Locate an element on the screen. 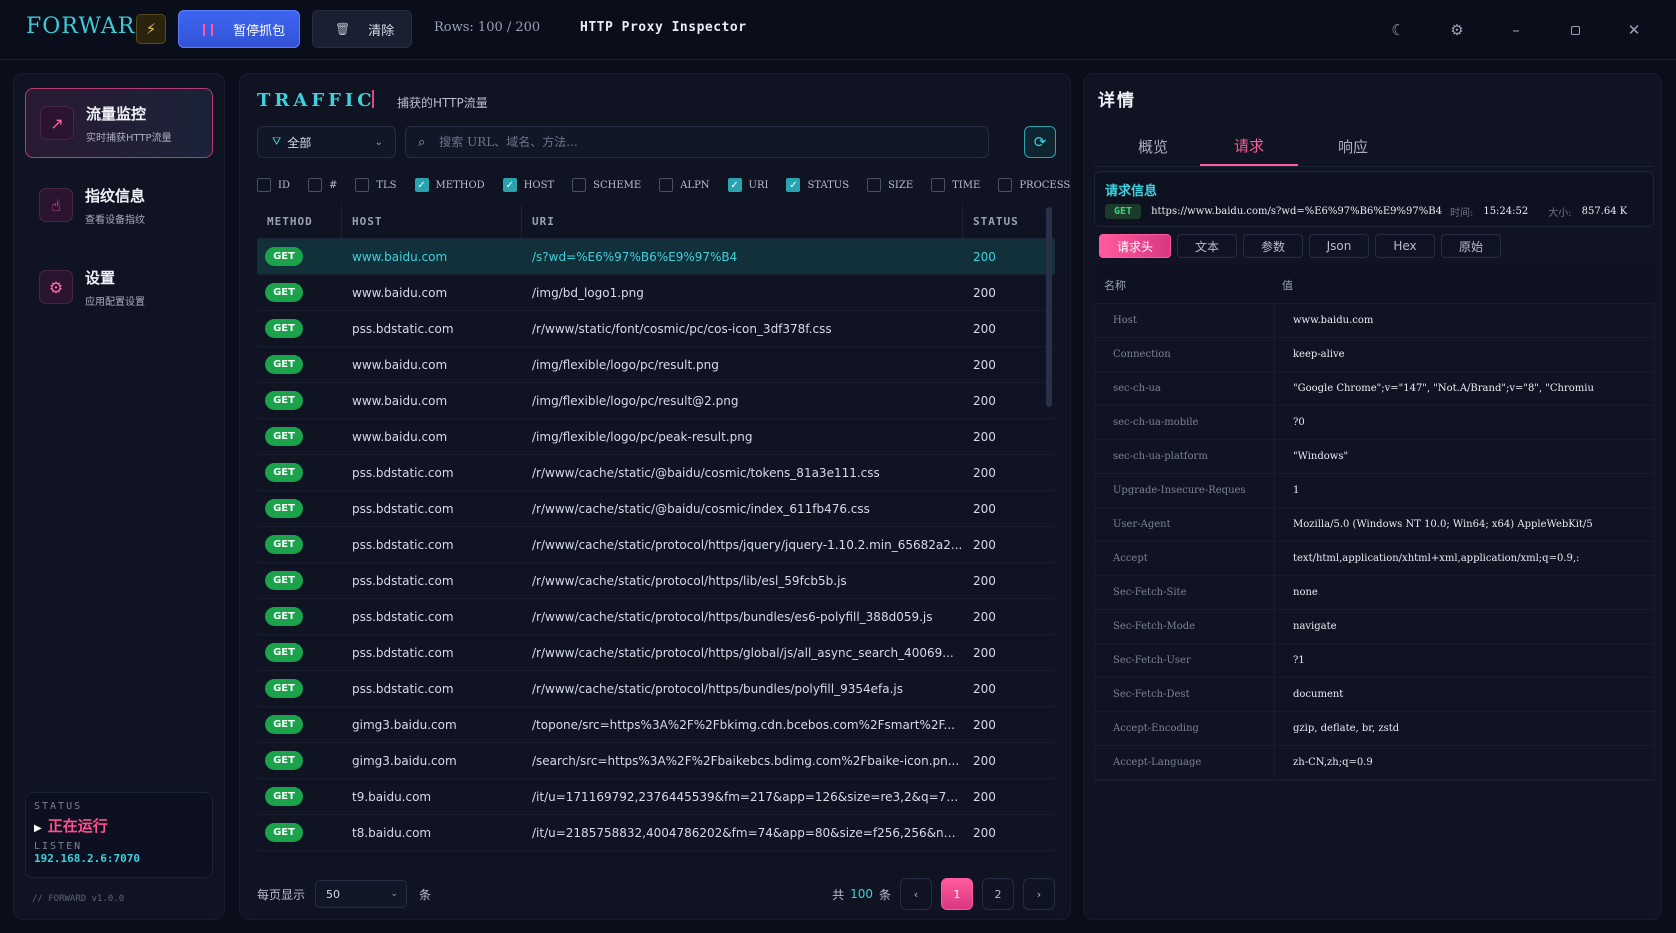 This screenshot has width=1676, height=933. column-toggle-status: ✓ STATUS is located at coordinates (817, 185).